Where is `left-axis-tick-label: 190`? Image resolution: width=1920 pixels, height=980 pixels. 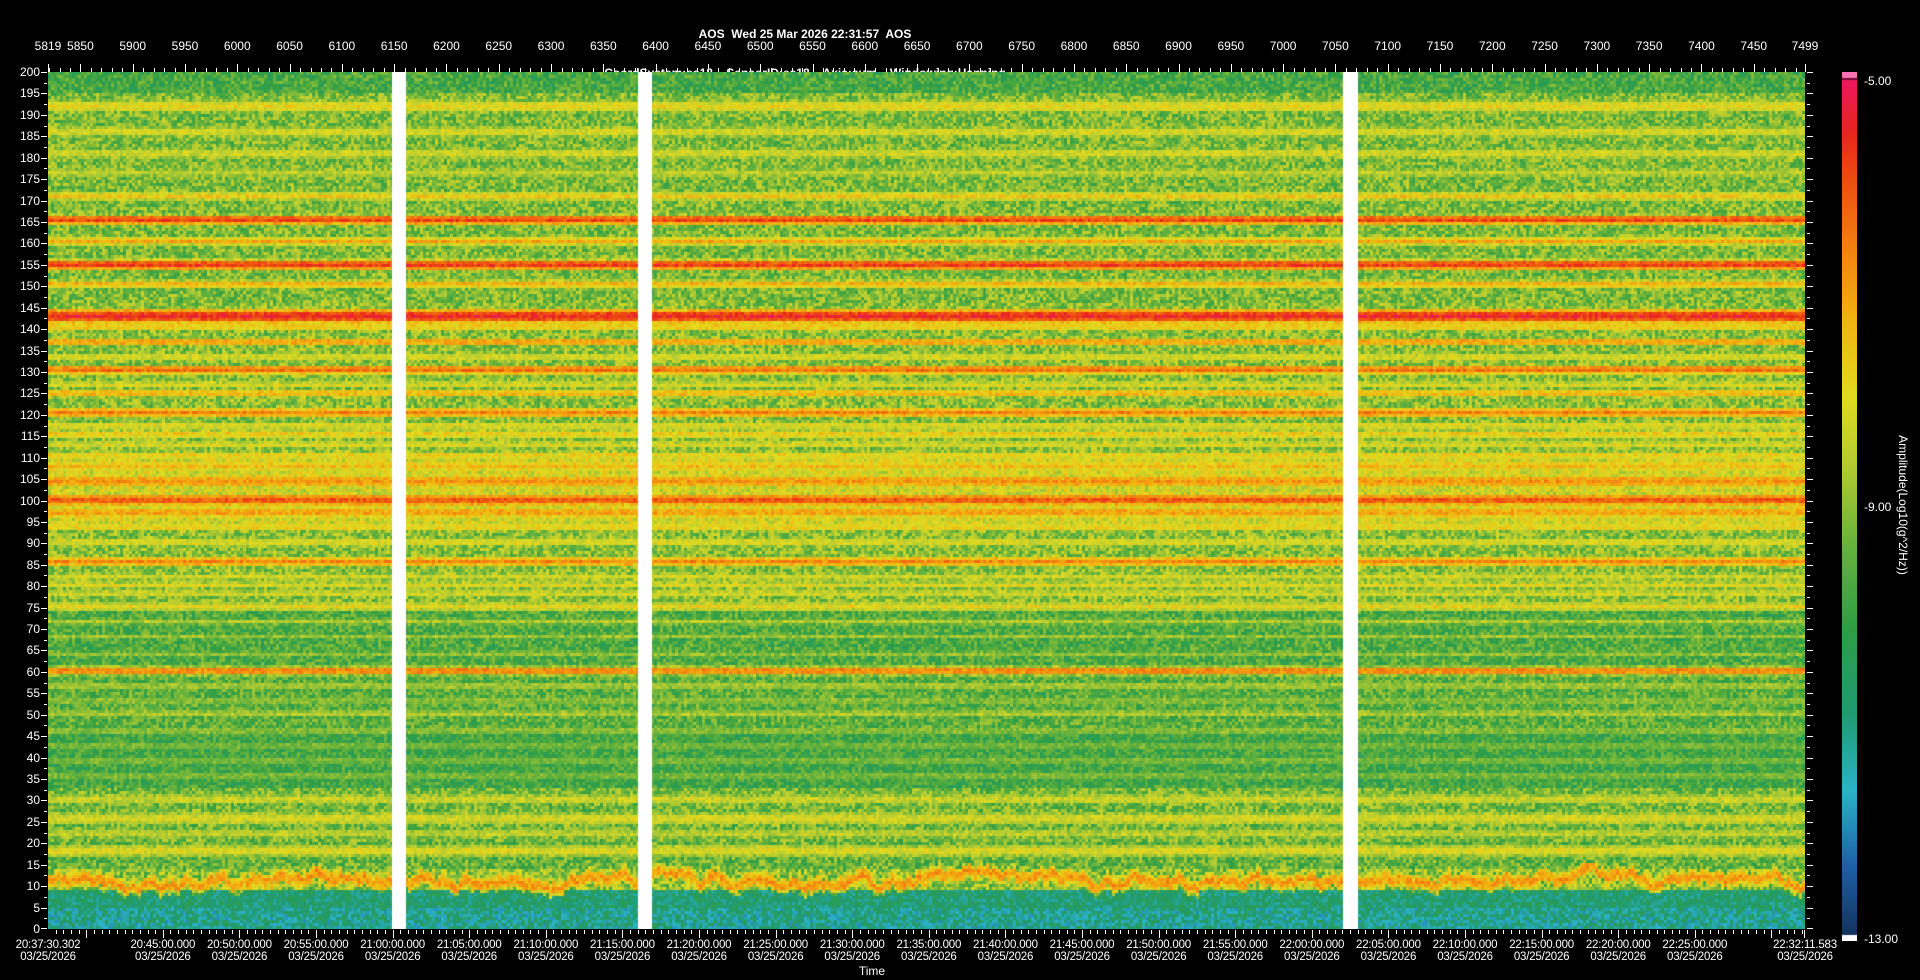
left-axis-tick-label: 190 is located at coordinates (29, 114).